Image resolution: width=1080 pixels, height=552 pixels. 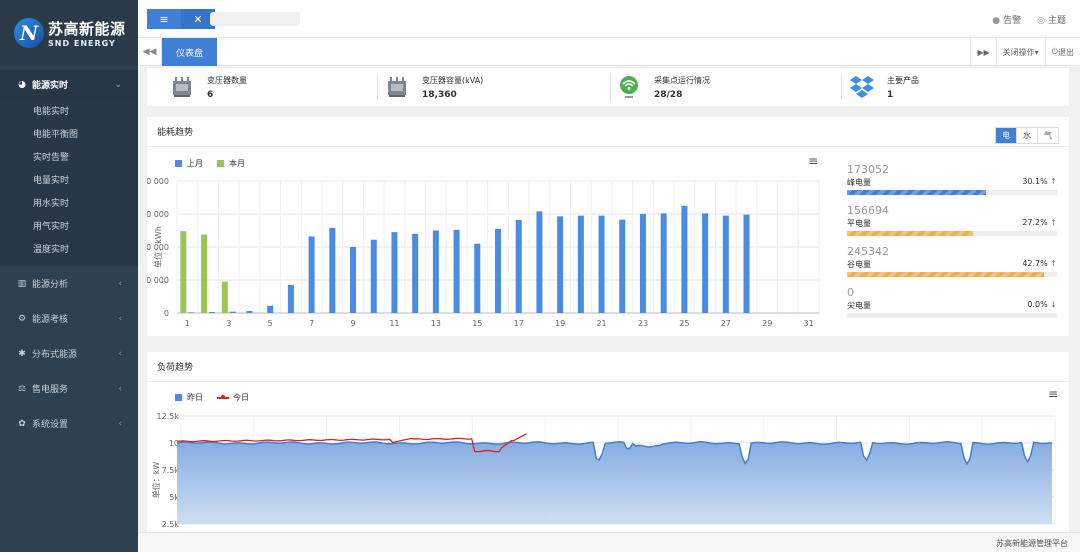 I want to click on stat-main-products: 主要产品 1, so click(x=884, y=87).